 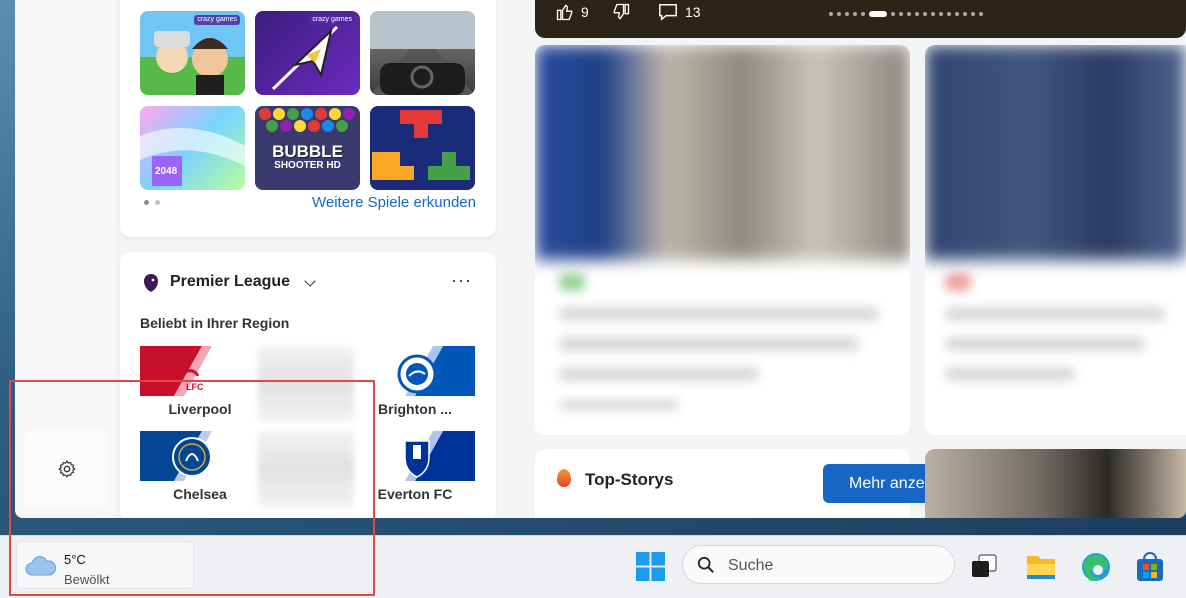 I want to click on team-chelsea: Chelsea, so click(x=200, y=469).